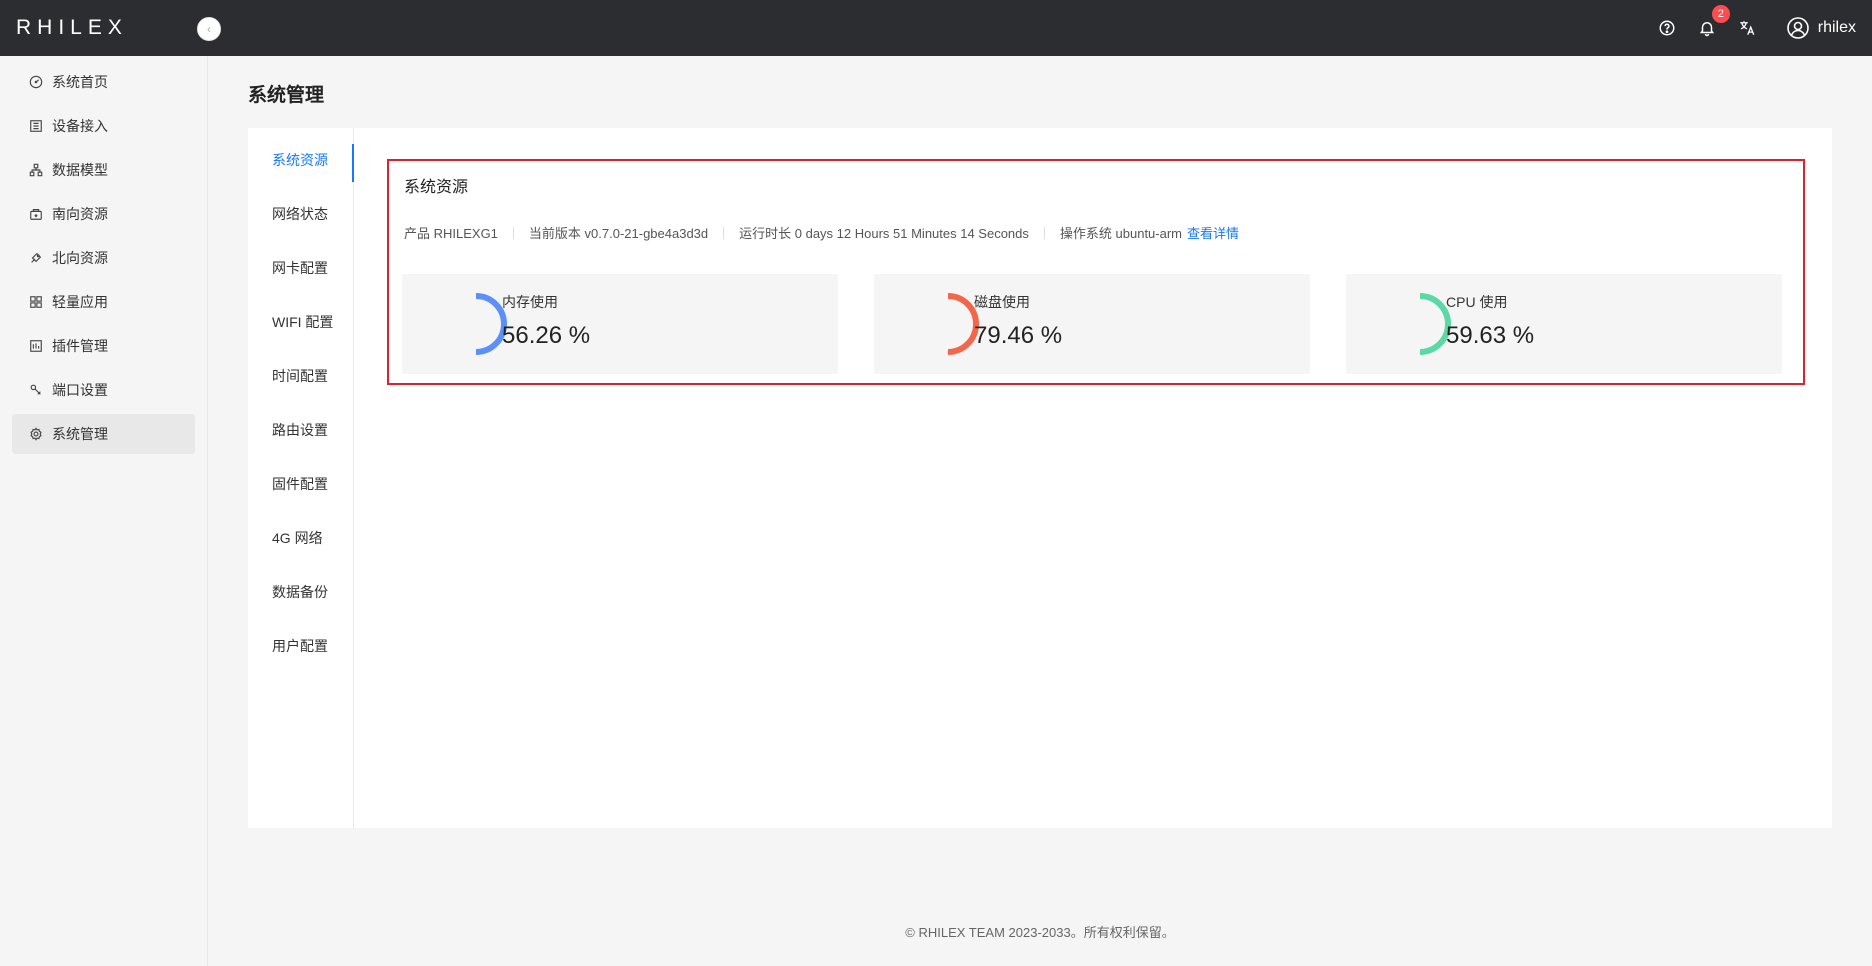 This screenshot has height=966, width=1872. I want to click on sidebar-item-7: 端口设置, so click(103, 390).